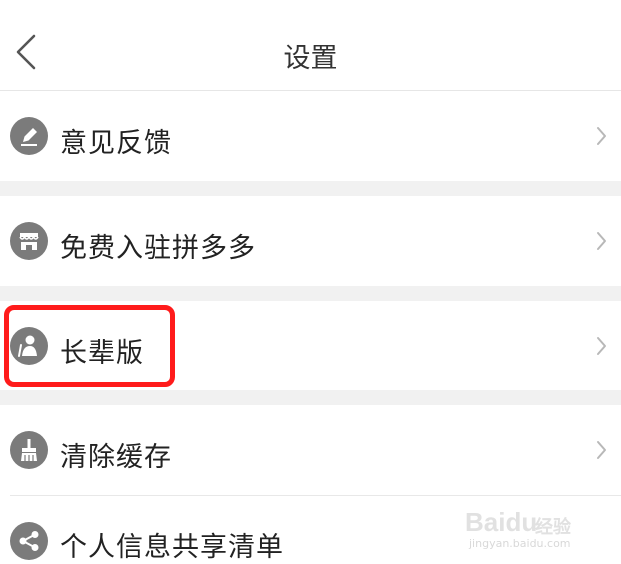  What do you see at coordinates (29, 450) in the screenshot?
I see `broom-icon` at bounding box center [29, 450].